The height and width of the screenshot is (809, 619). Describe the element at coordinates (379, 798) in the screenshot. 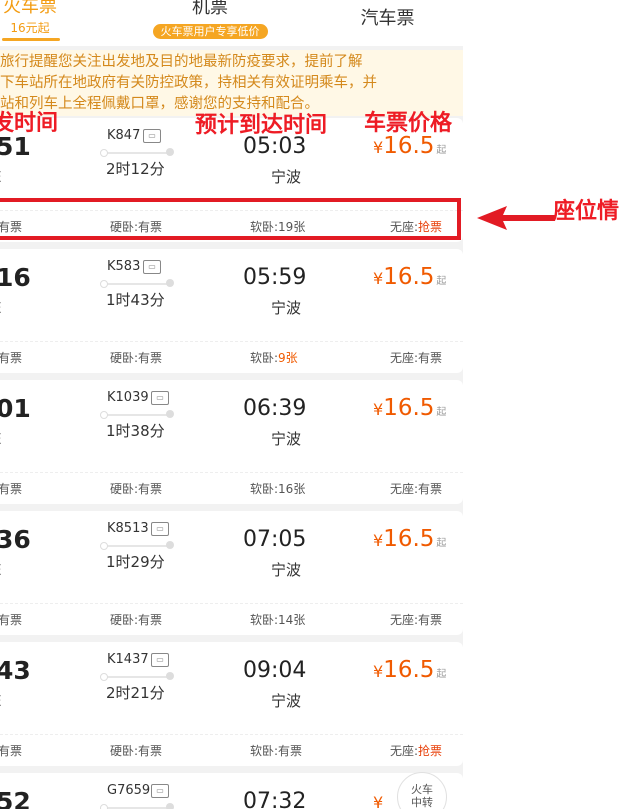

I see `ticket-price: ¥` at that location.